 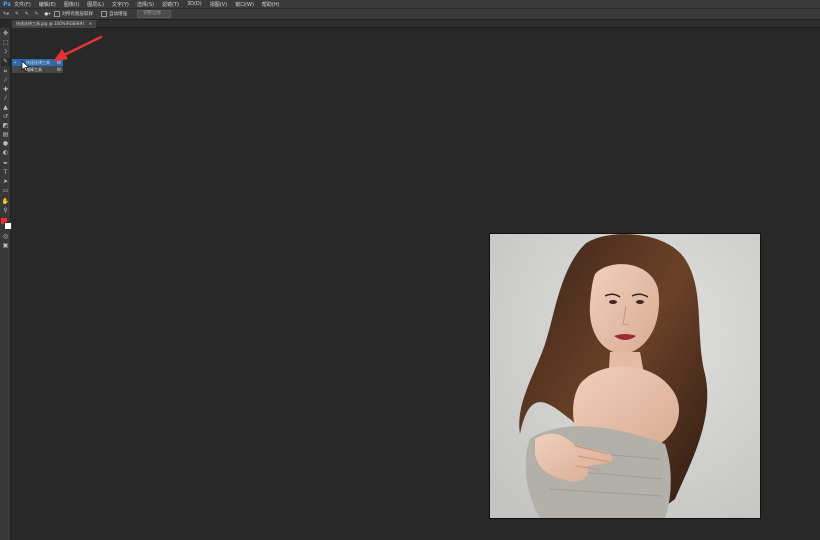 I want to click on close-icon: ×, so click(x=90, y=23).